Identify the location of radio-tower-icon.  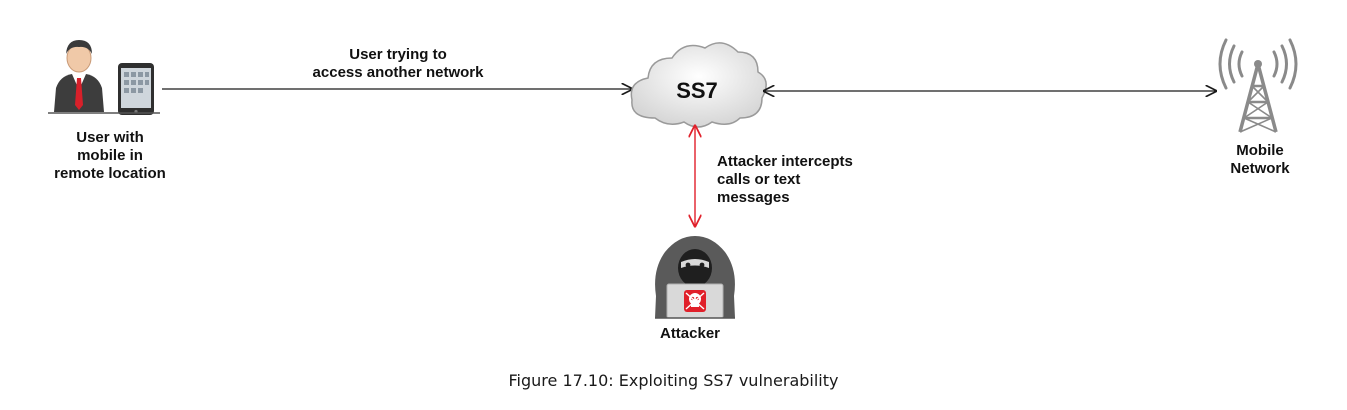
(1258, 85).